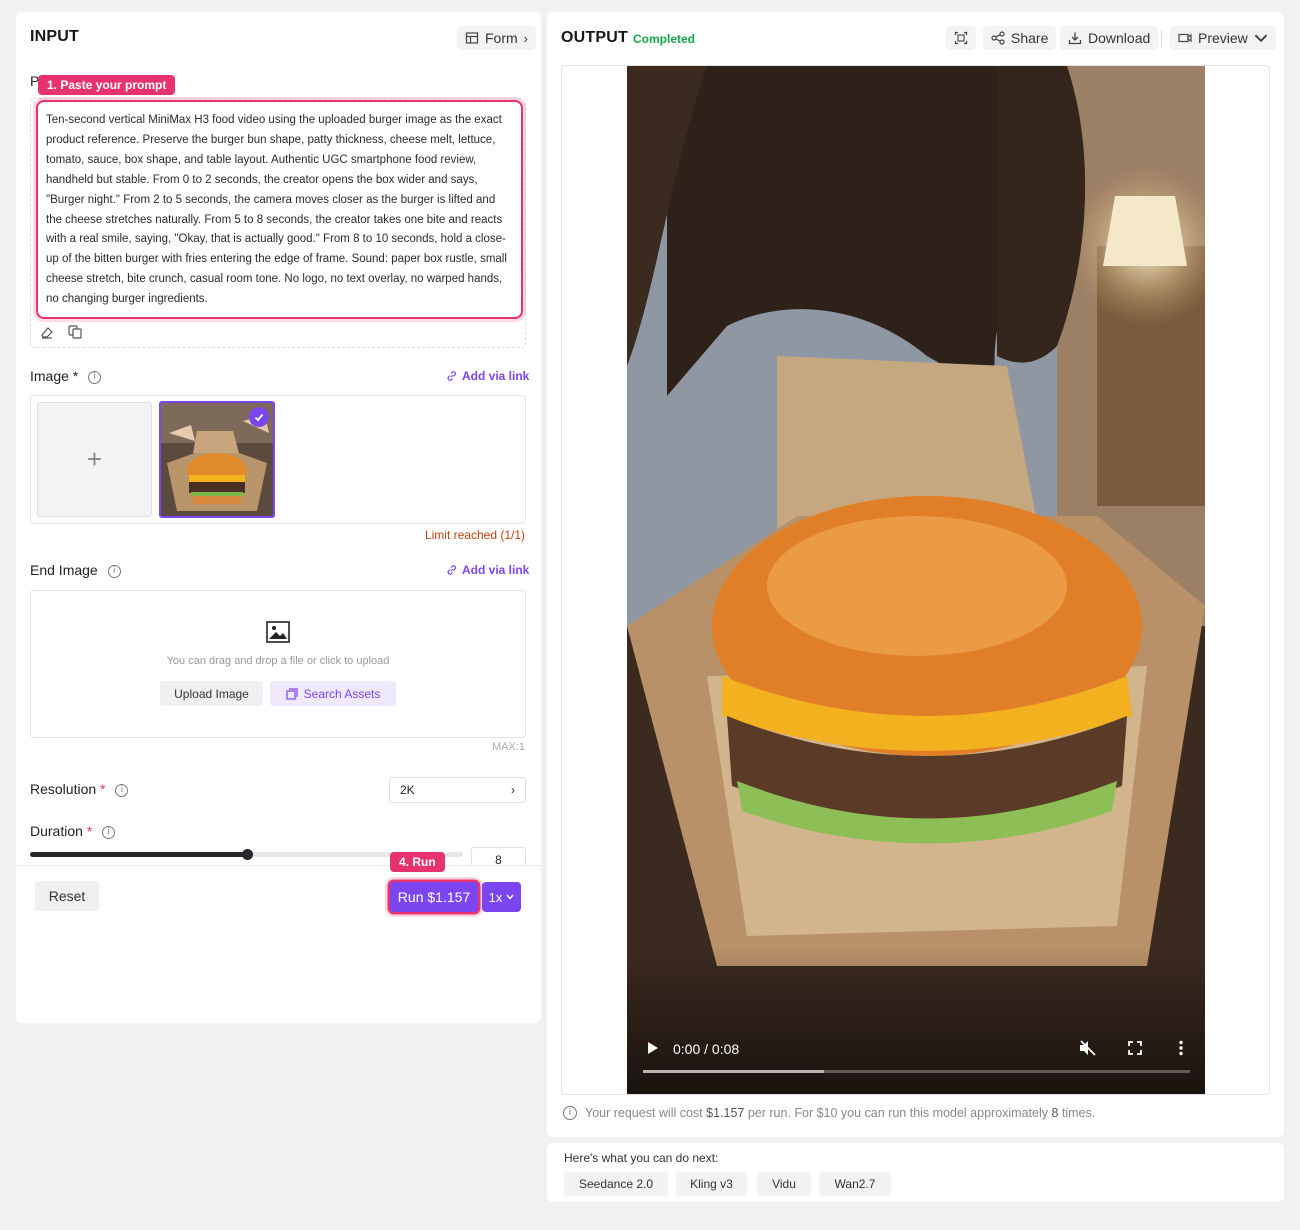 This screenshot has height=1230, width=1300. Describe the element at coordinates (594, 37) in the screenshot. I see `output-title: OUTPUT` at that location.